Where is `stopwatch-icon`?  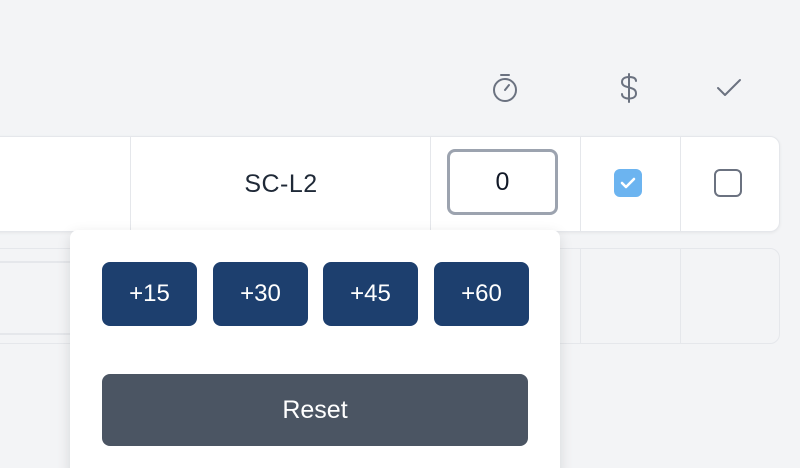 stopwatch-icon is located at coordinates (505, 88).